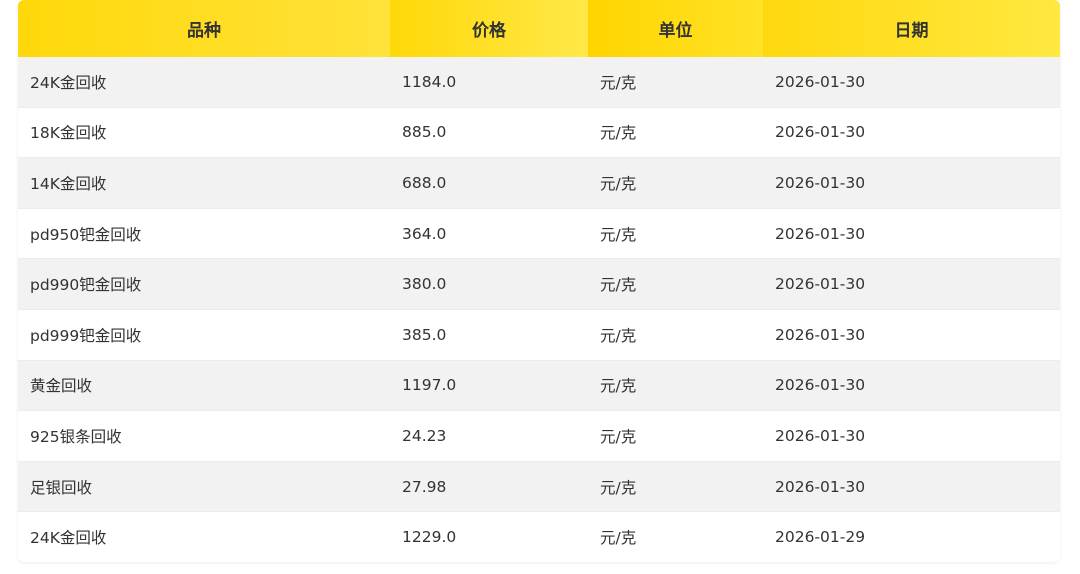 The height and width of the screenshot is (574, 1080). Describe the element at coordinates (675, 28) in the screenshot. I see `header-unit: 单位` at that location.